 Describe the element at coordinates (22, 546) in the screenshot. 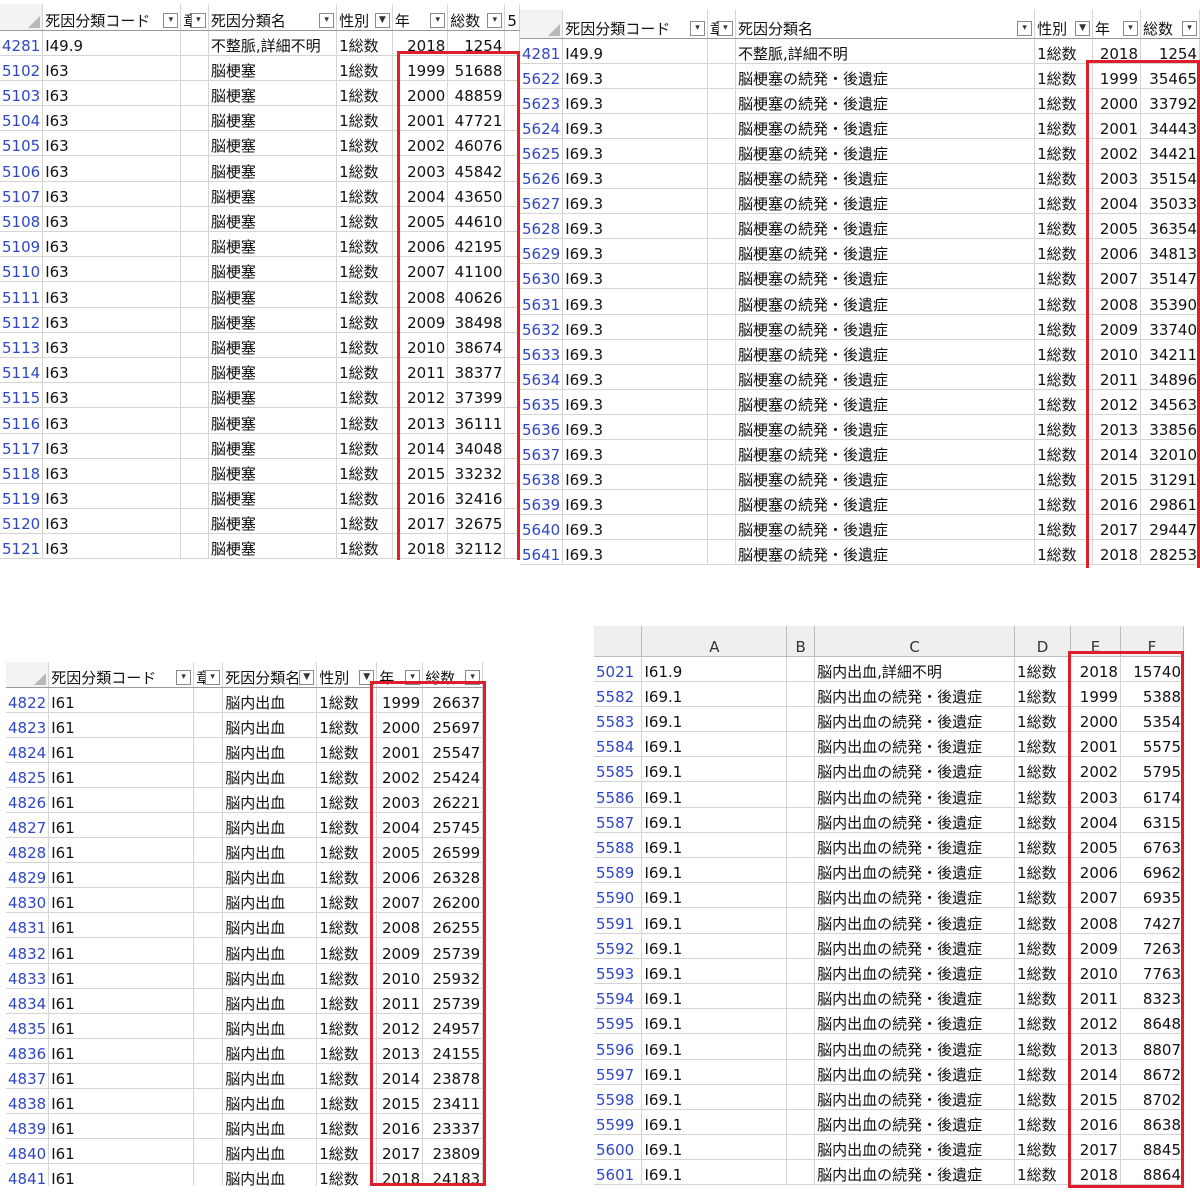

I see `row-number: 5121` at that location.